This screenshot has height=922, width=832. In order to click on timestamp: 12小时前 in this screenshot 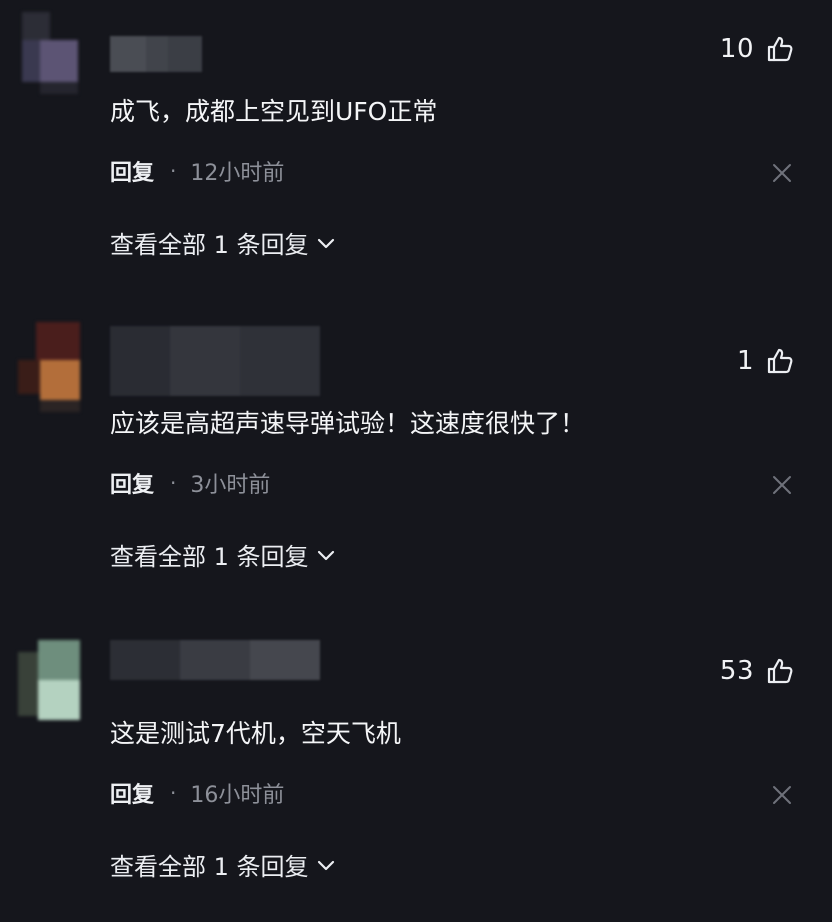, I will do `click(237, 173)`.